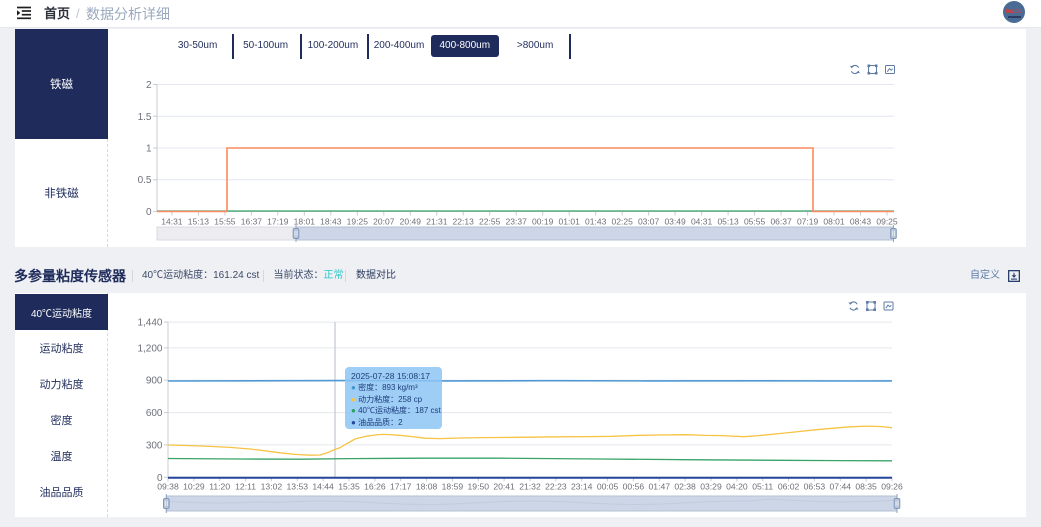  I want to click on svg-text: 1, so click(149, 149).